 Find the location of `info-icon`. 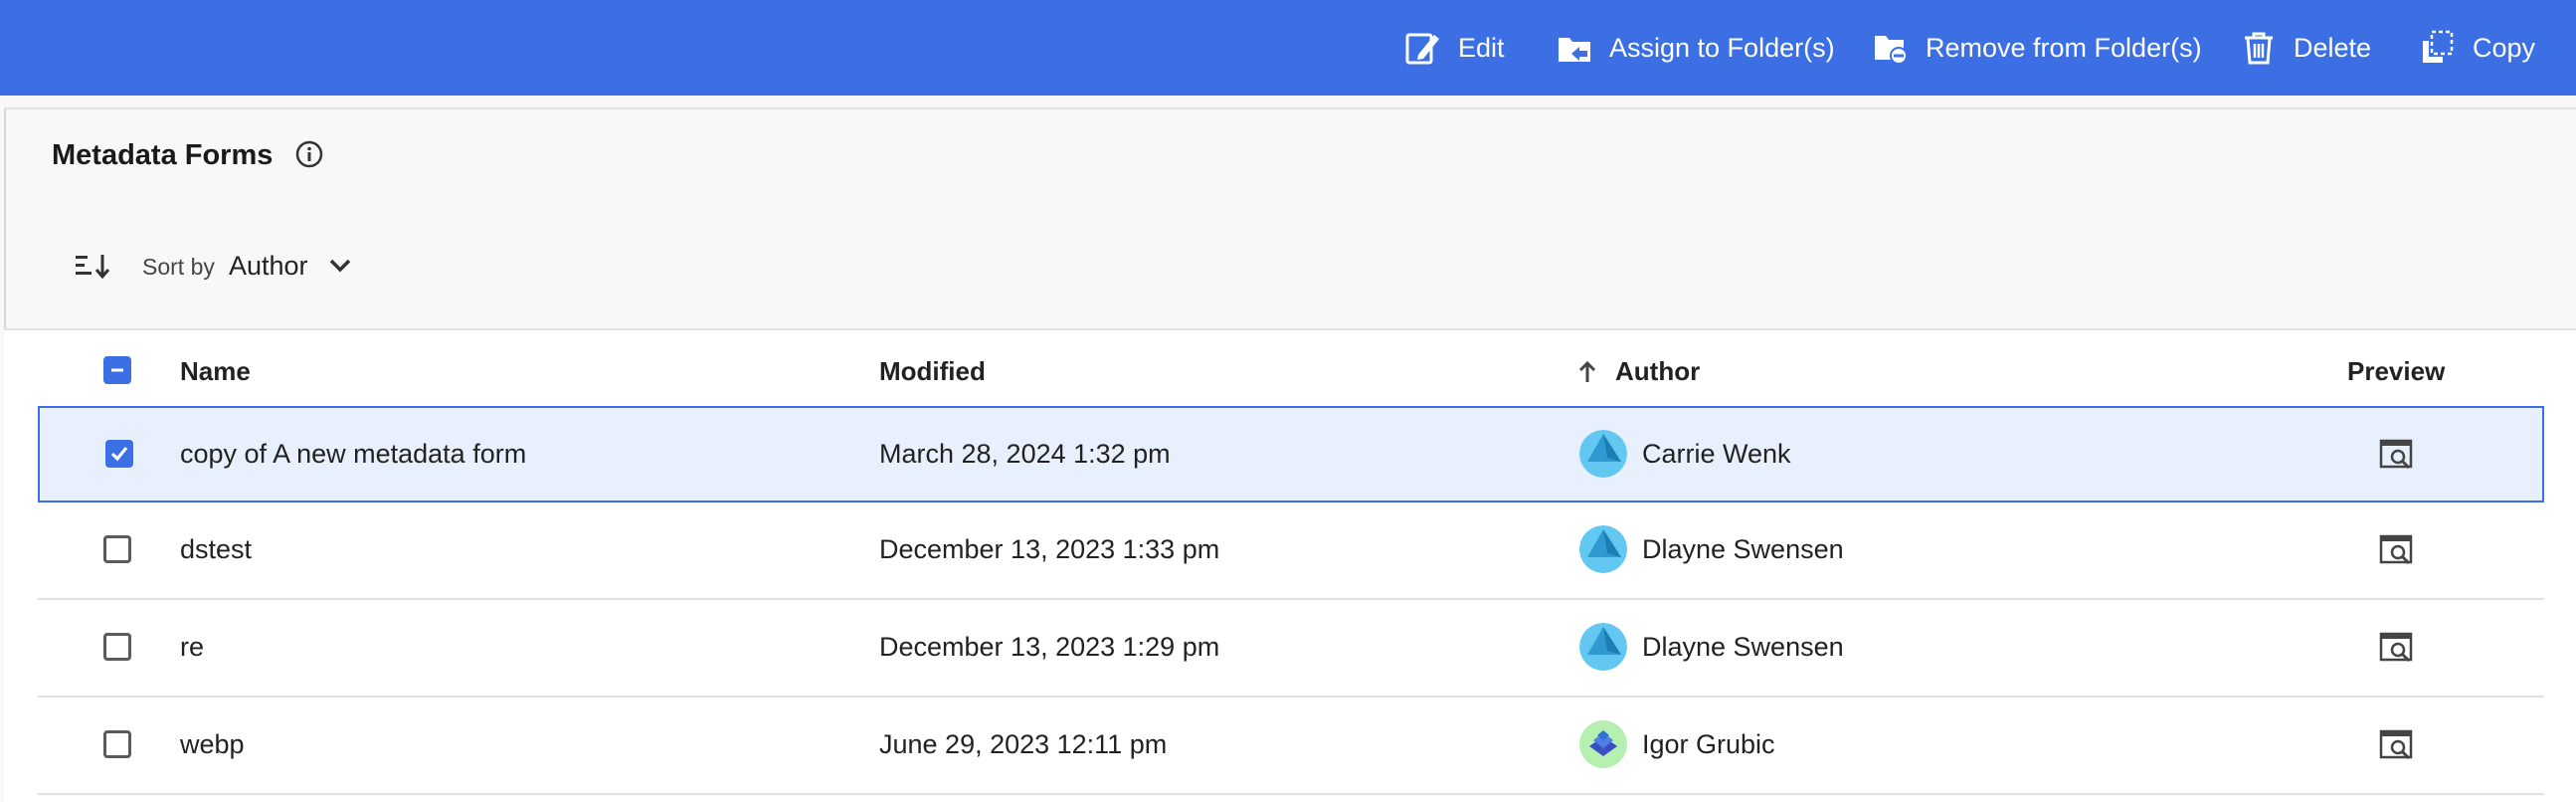

info-icon is located at coordinates (309, 154).